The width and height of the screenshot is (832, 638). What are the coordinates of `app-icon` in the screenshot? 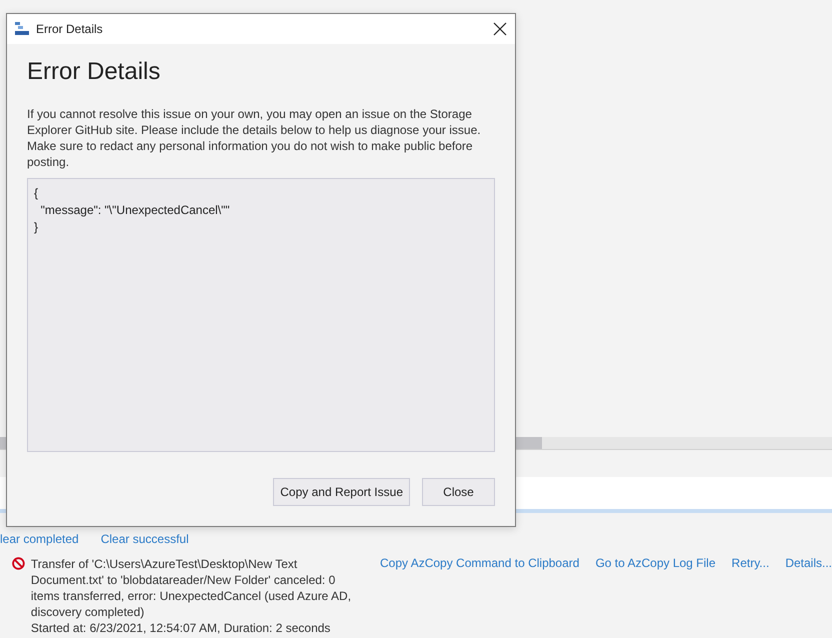 It's located at (22, 29).